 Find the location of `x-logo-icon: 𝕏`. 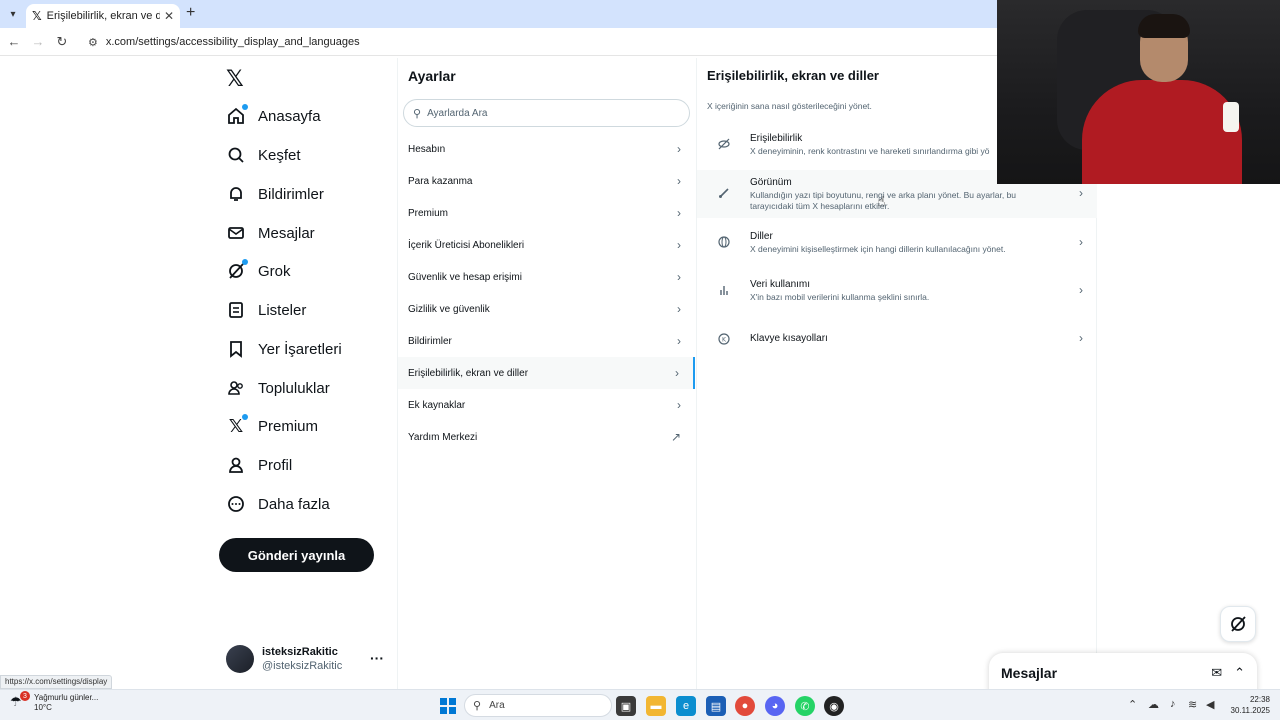

x-logo-icon: 𝕏 is located at coordinates (235, 79).